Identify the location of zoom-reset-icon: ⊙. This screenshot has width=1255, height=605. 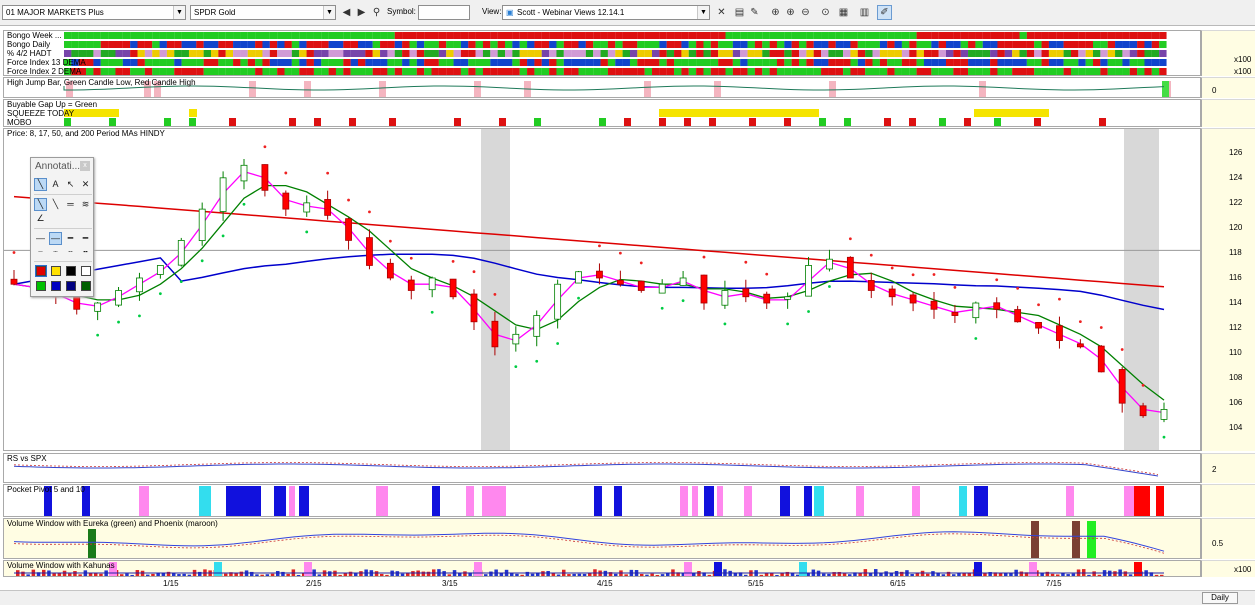
(825, 12).